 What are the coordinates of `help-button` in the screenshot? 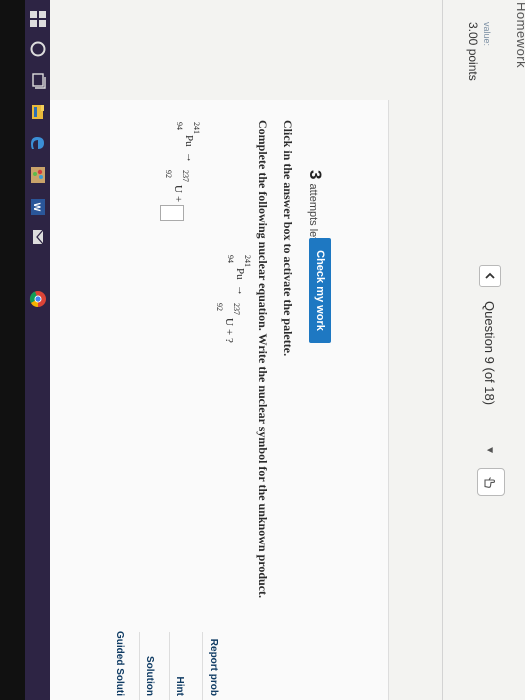 It's located at (491, 482).